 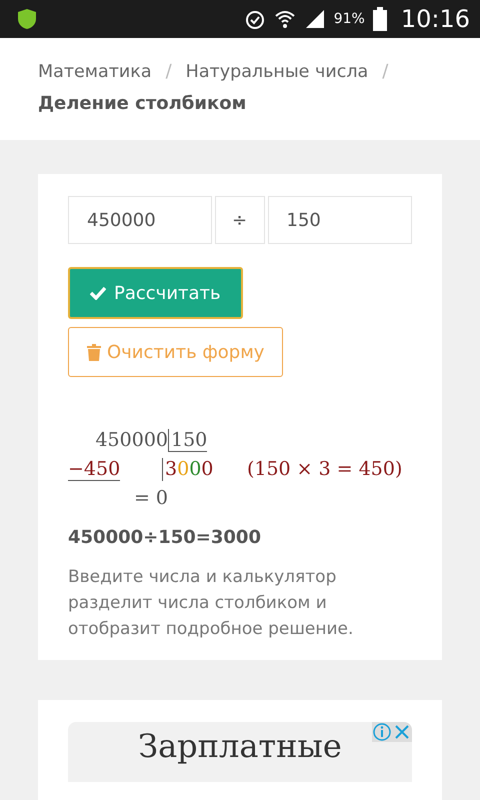 What do you see at coordinates (131, 440) in the screenshot?
I see `dividend-number: 450000` at bounding box center [131, 440].